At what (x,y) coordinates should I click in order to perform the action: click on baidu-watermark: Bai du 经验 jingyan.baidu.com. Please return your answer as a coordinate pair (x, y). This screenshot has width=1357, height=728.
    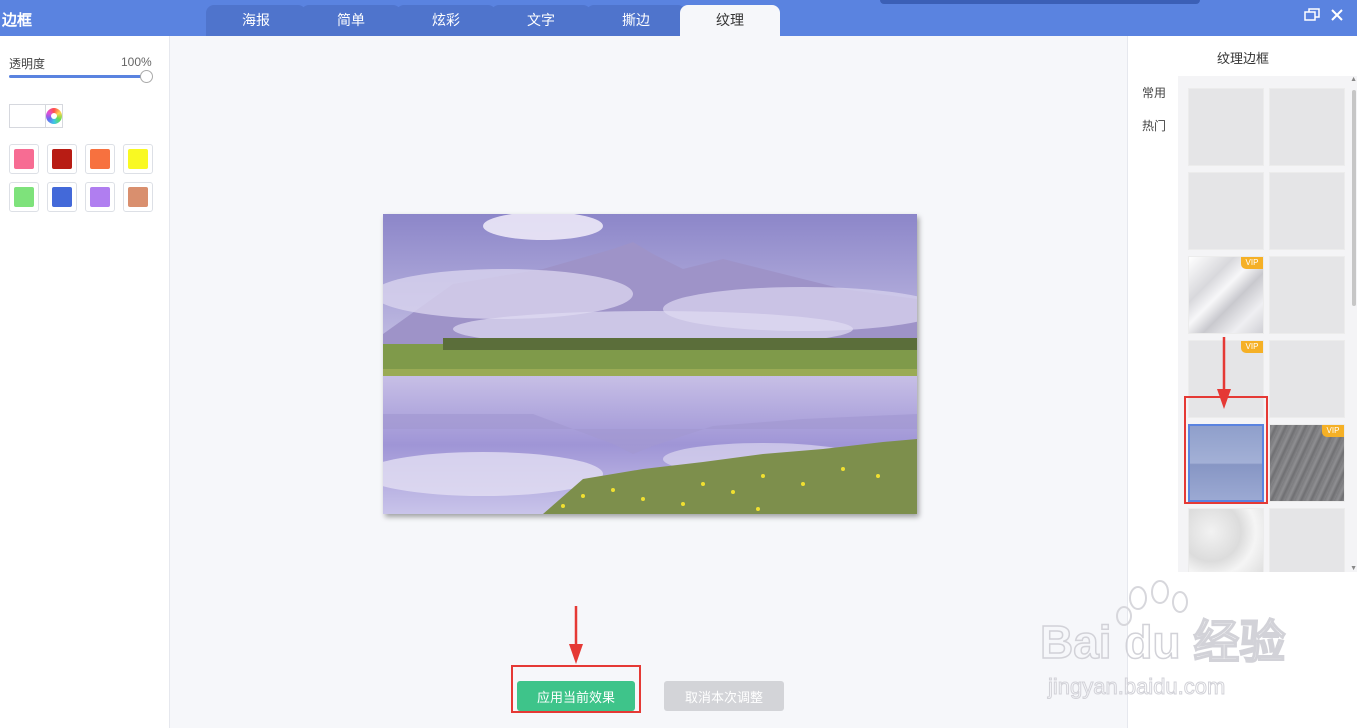
    Looking at the image, I should click on (1162, 640).